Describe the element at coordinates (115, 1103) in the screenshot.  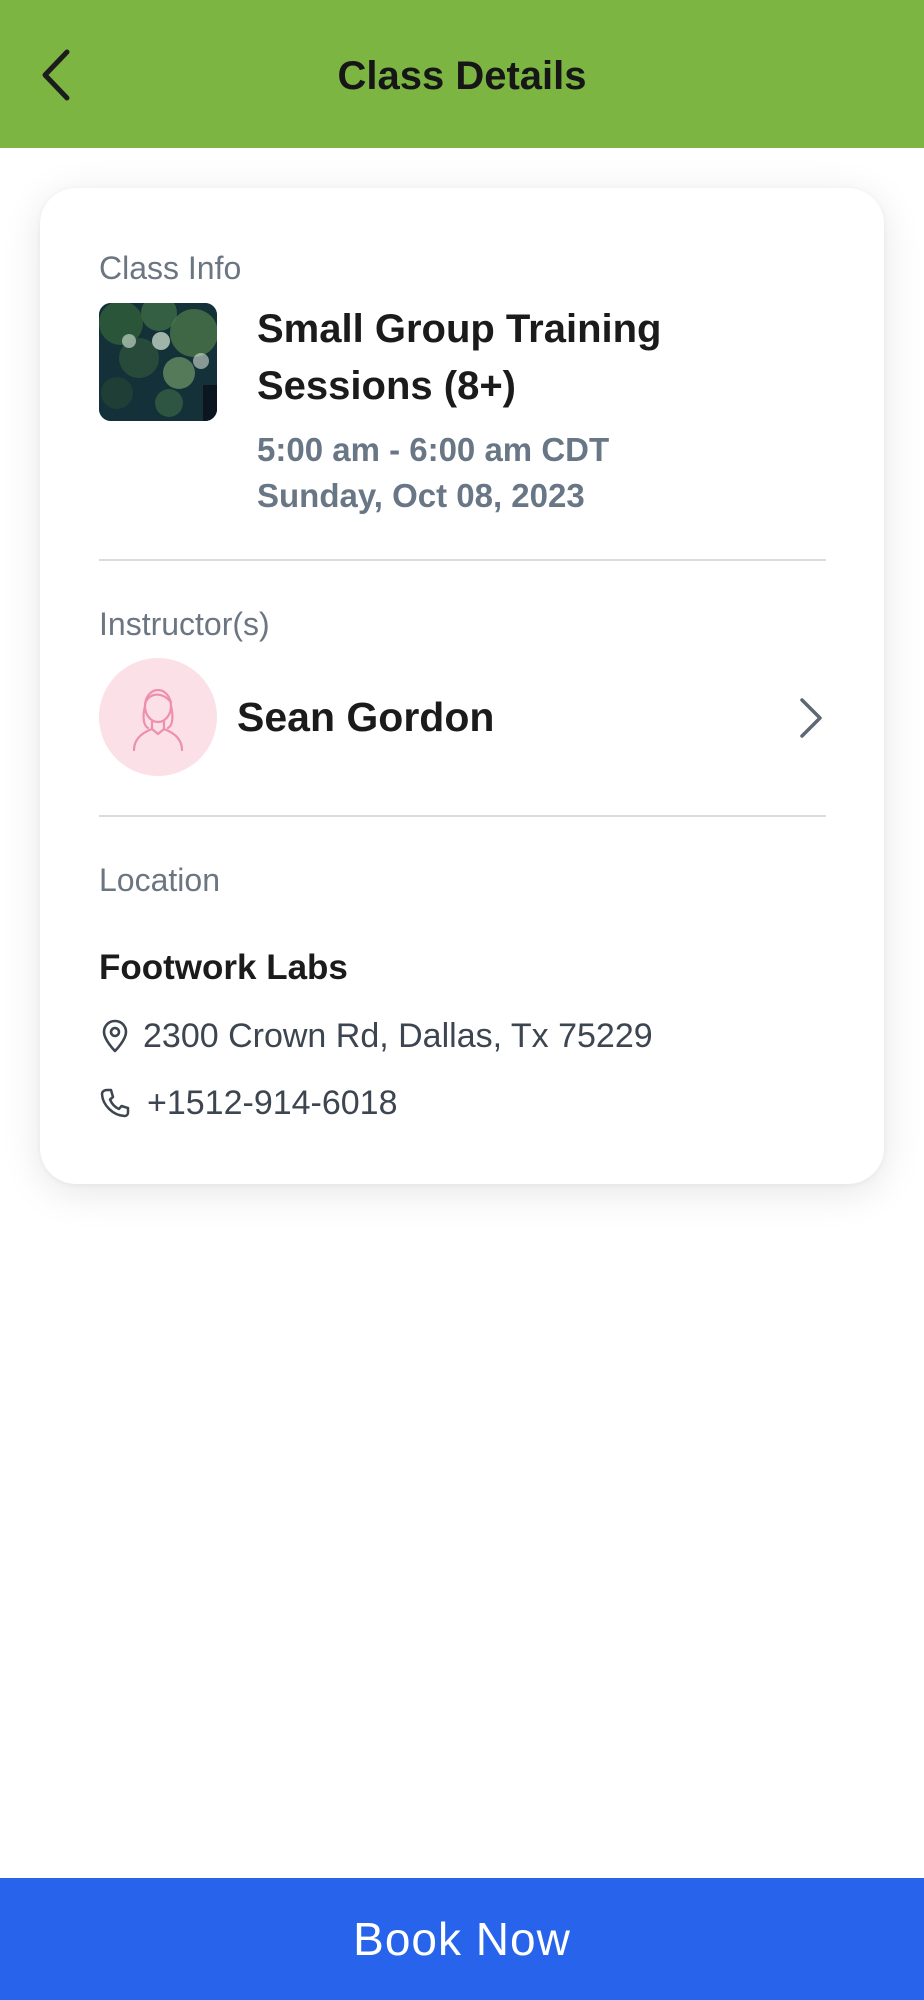
I see `phone-icon` at that location.